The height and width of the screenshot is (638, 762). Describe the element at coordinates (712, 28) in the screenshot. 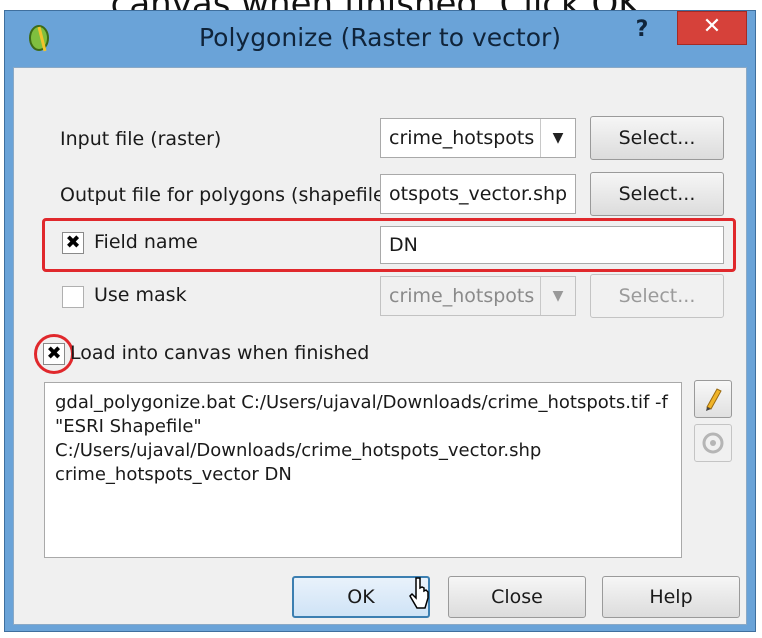

I see `title-close-button: ✕` at that location.